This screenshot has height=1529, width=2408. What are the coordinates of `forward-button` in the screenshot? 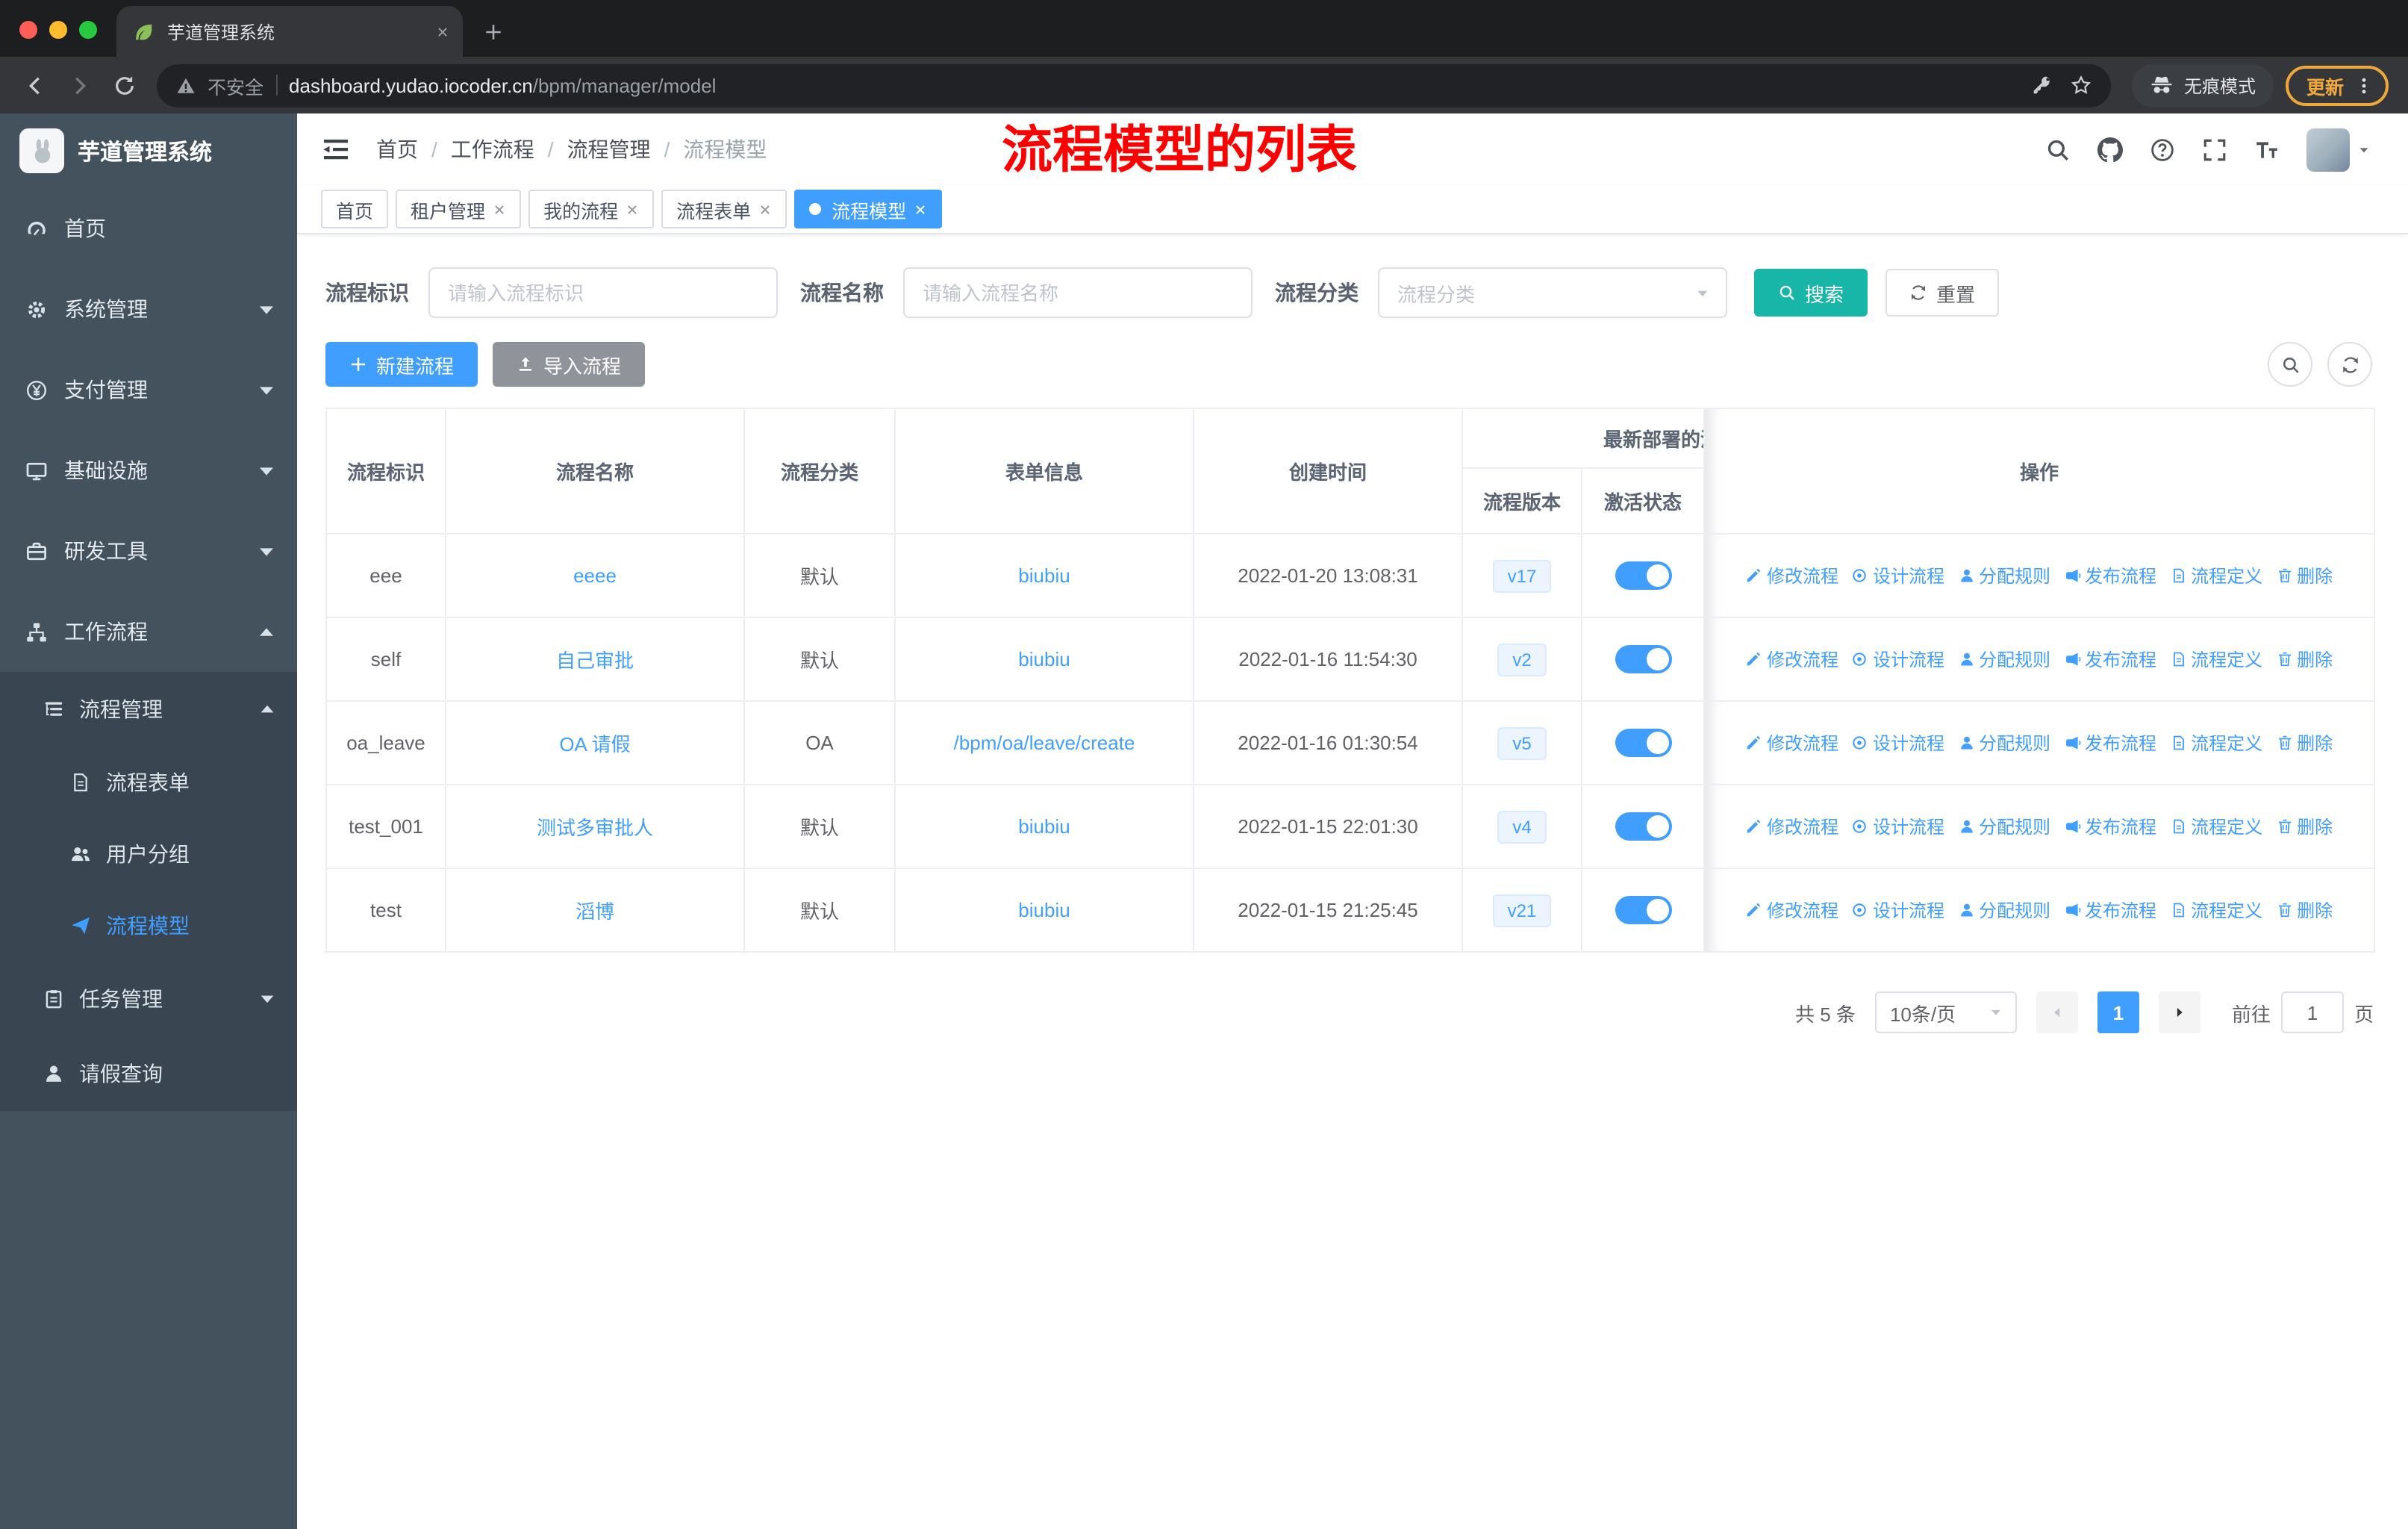 It's located at (79, 85).